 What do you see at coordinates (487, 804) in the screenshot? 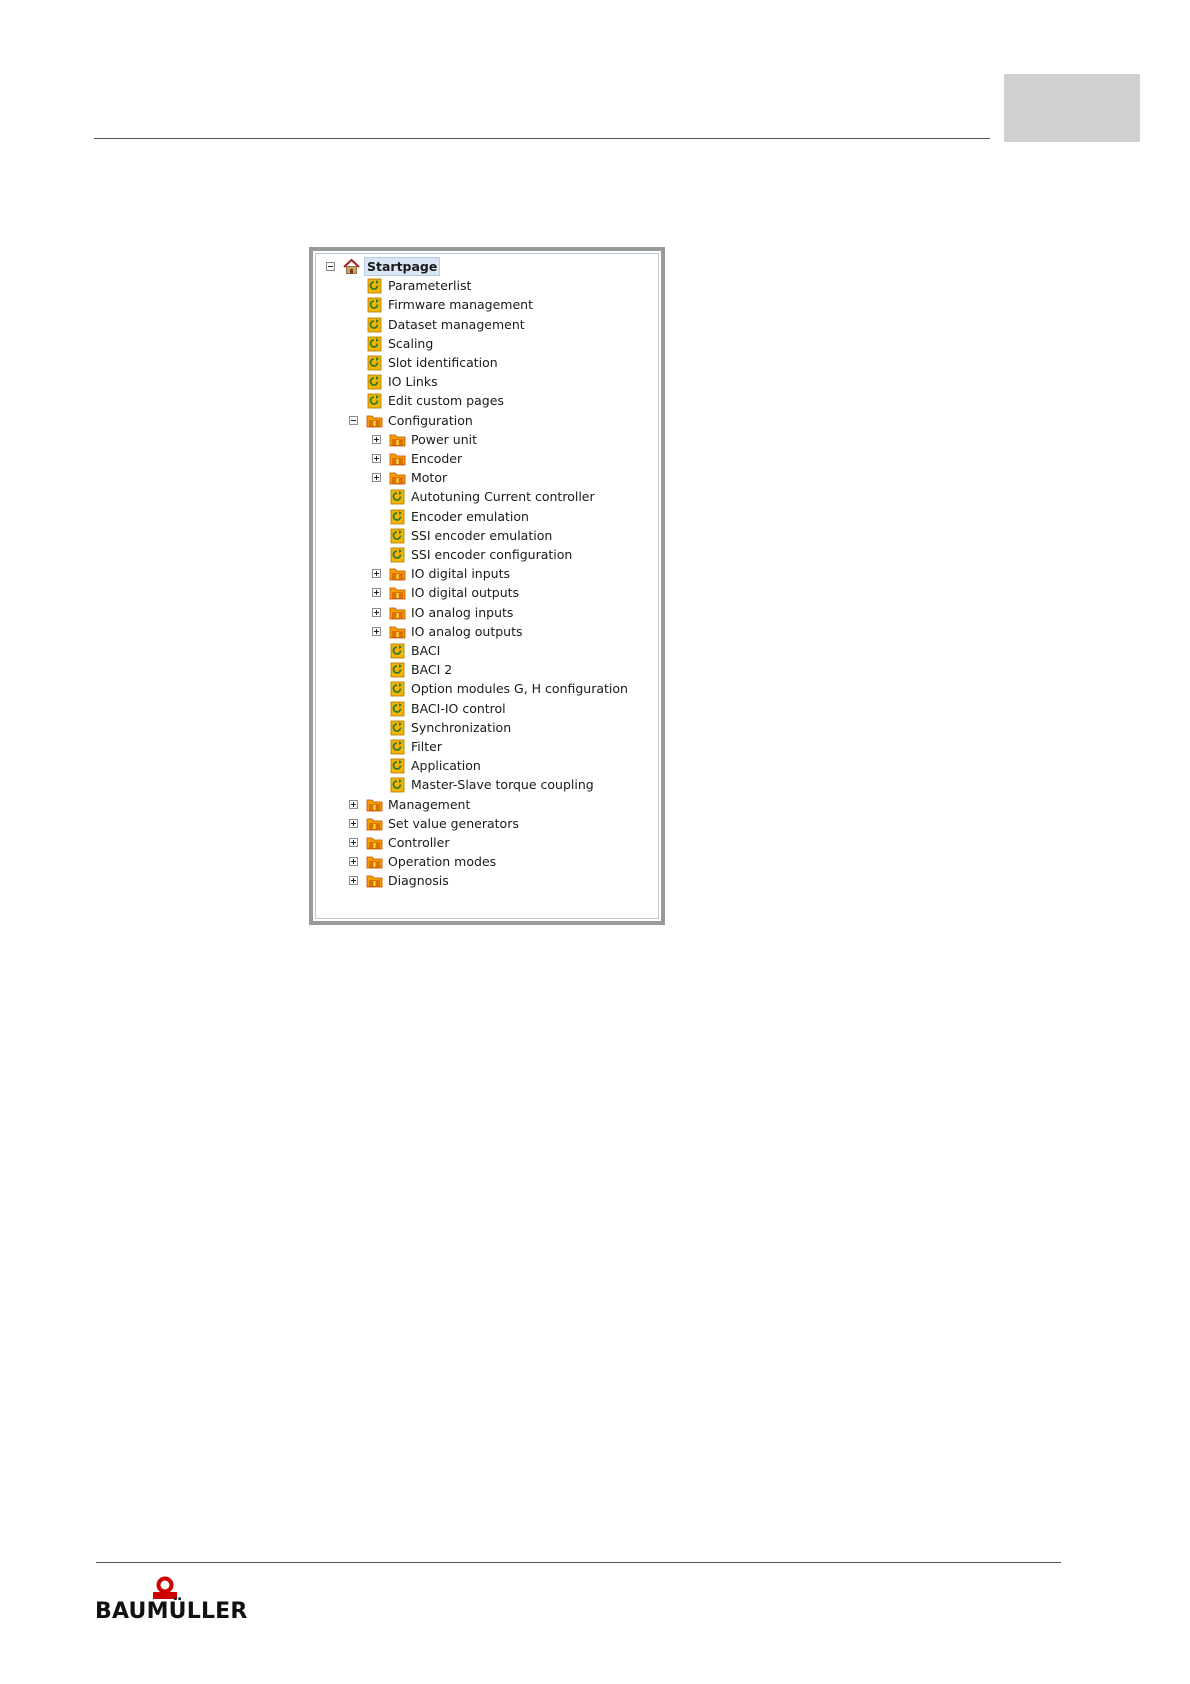
I see `tree-item: Management` at bounding box center [487, 804].